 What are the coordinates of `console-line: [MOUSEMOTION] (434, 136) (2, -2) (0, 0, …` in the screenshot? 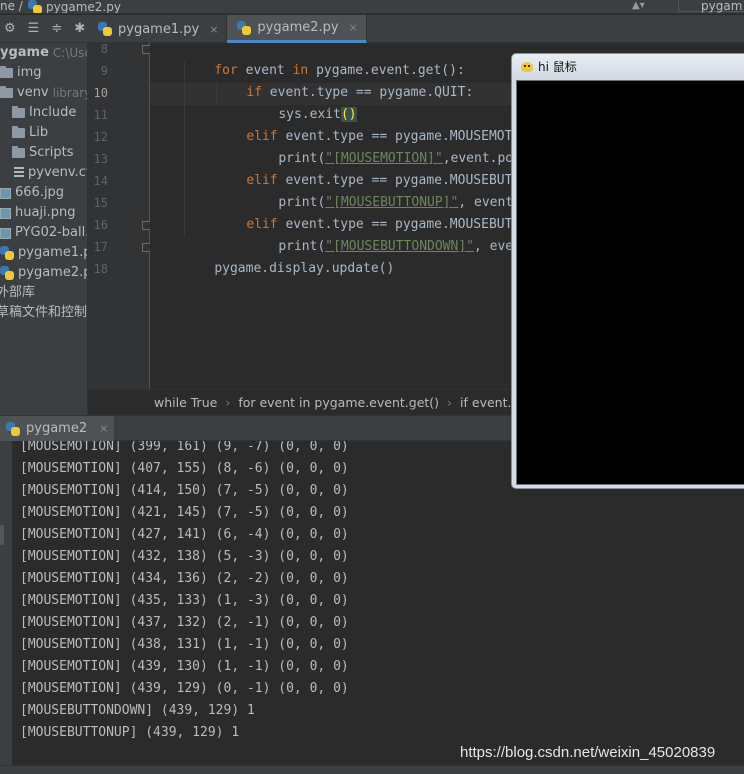 It's located at (184, 578).